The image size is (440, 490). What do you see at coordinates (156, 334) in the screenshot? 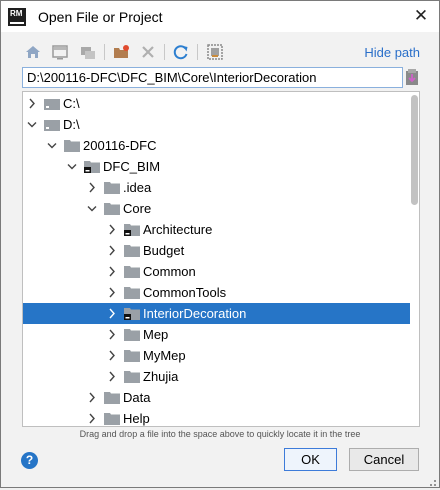
I see `tree-item-label: Mep` at bounding box center [156, 334].